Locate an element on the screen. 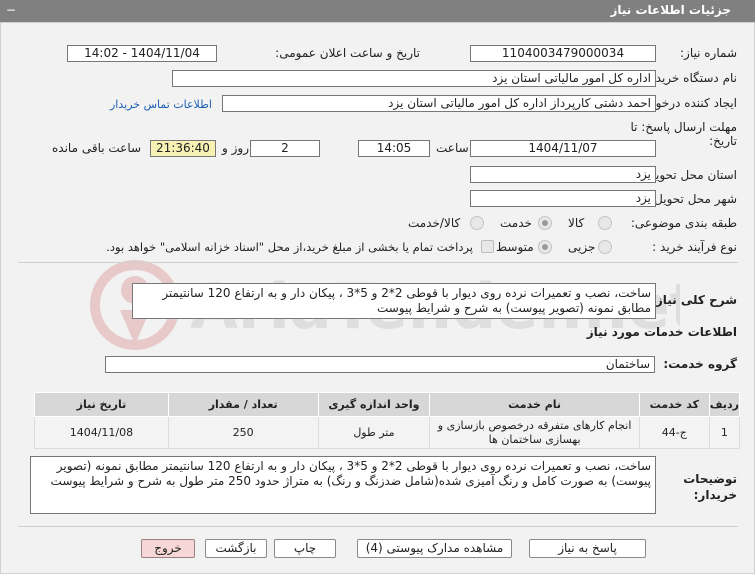 The height and width of the screenshot is (574, 755). col-header-qty: تعداد / مقدار is located at coordinates (243, 404).